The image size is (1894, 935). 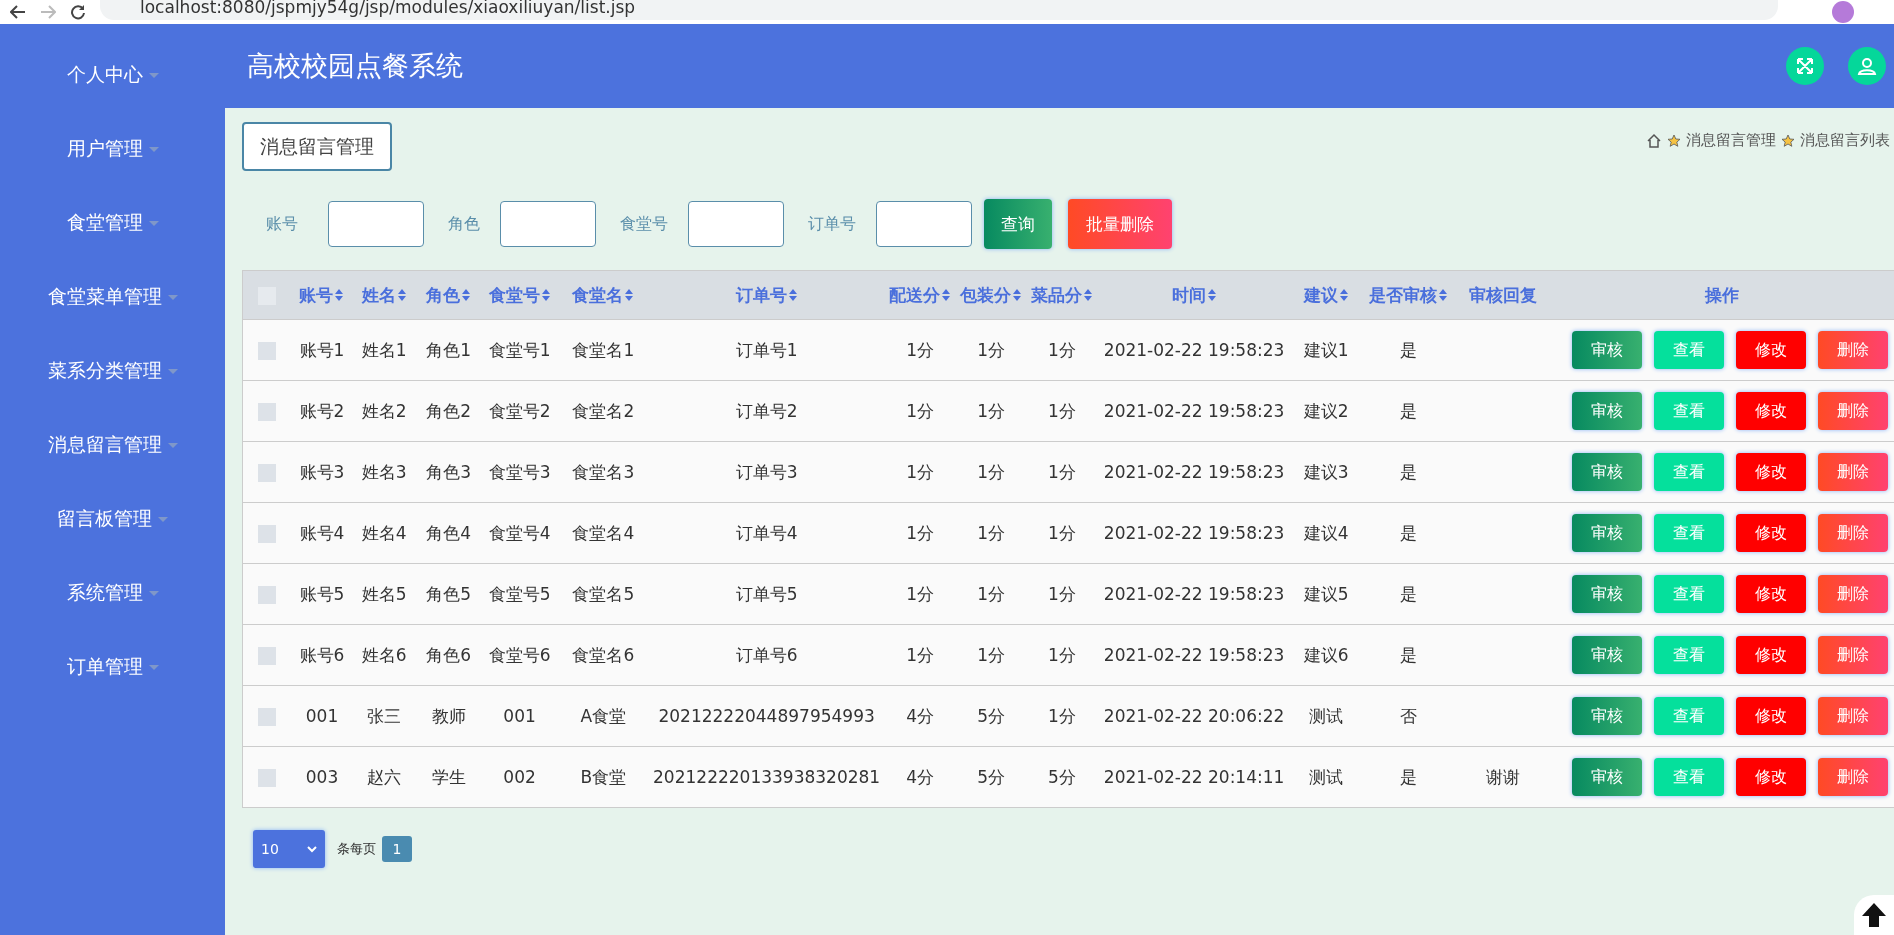 What do you see at coordinates (1731, 140) in the screenshot?
I see `breadcrumb-item: 消息留言管理` at bounding box center [1731, 140].